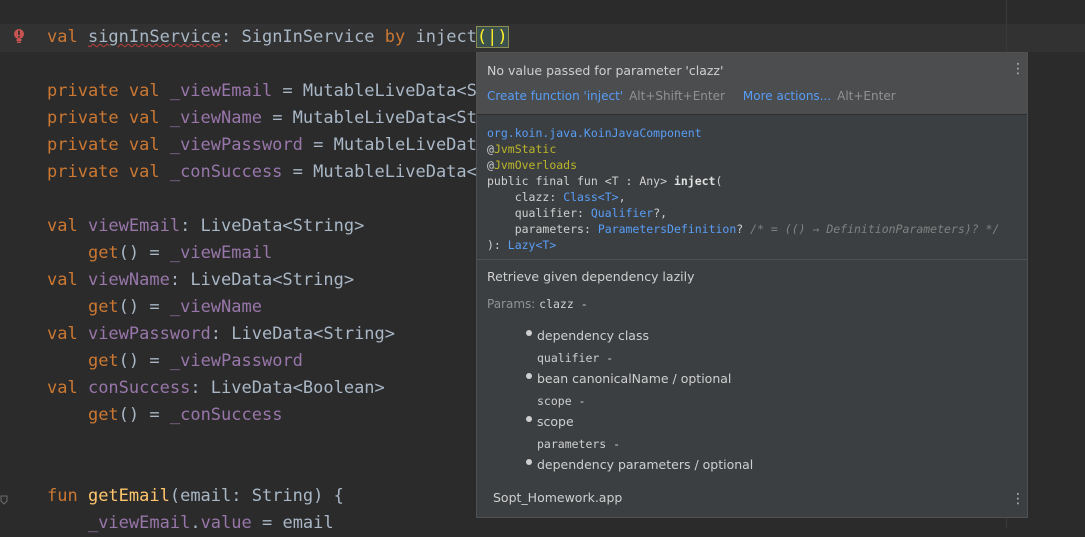 Image resolution: width=1085 pixels, height=537 pixels. Describe the element at coordinates (743, 229) in the screenshot. I see `param-suffix: ?` at that location.